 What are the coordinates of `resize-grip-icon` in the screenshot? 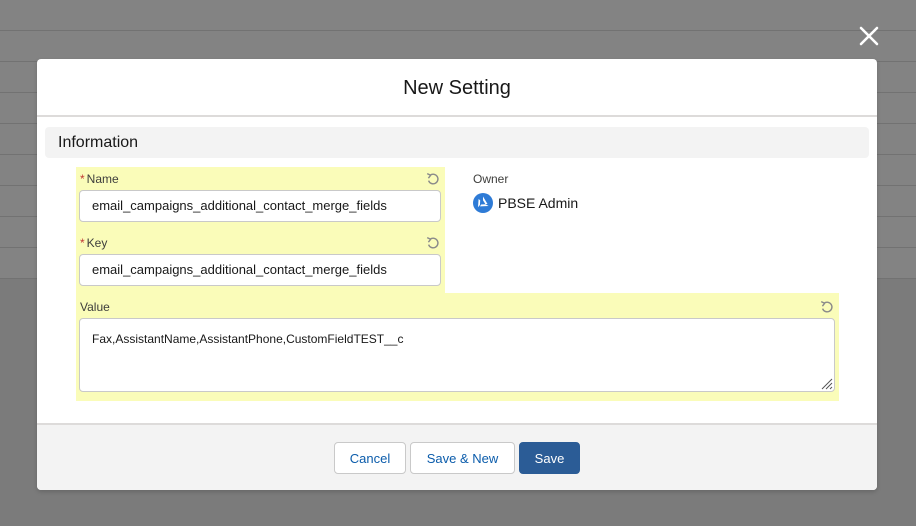 It's located at (826, 383).